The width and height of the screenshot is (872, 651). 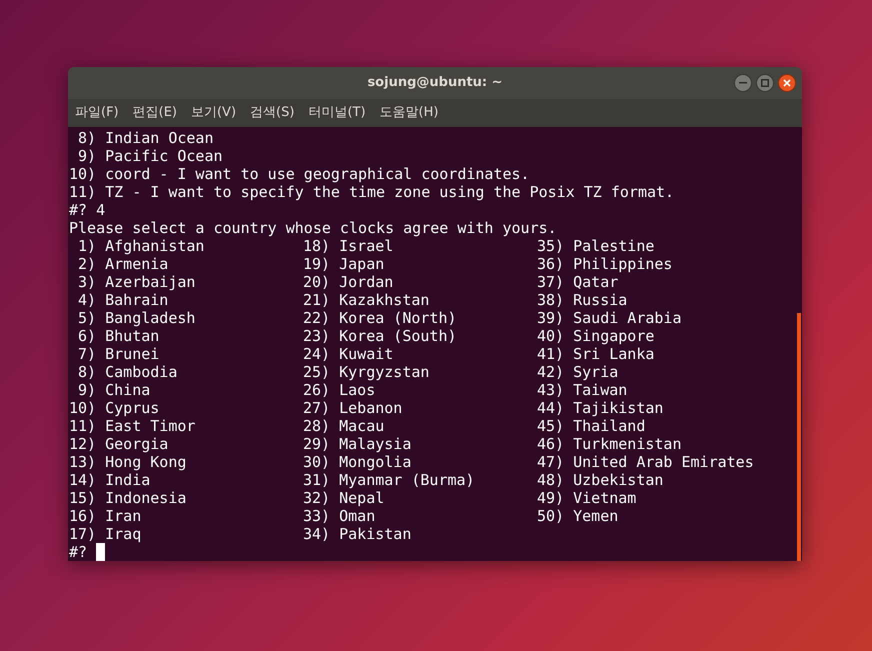 What do you see at coordinates (409, 113) in the screenshot?
I see `menu-item: 도움말(H)` at bounding box center [409, 113].